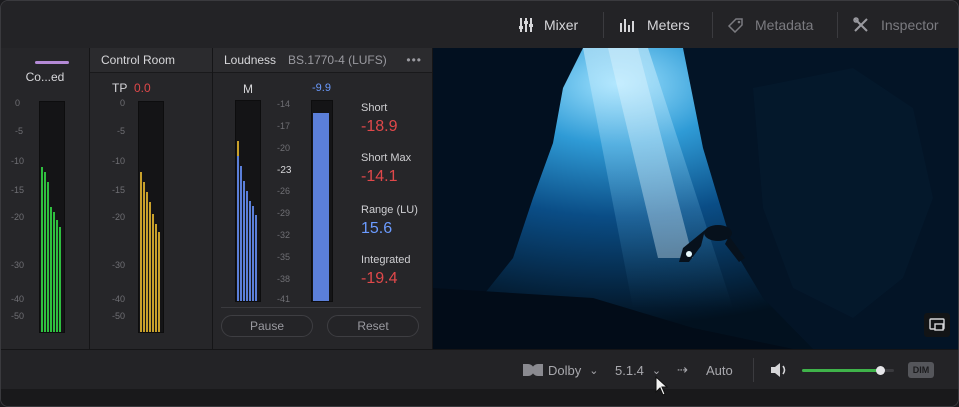 The width and height of the screenshot is (959, 407). What do you see at coordinates (284, 126) in the screenshot?
I see `scale-label: -17` at bounding box center [284, 126].